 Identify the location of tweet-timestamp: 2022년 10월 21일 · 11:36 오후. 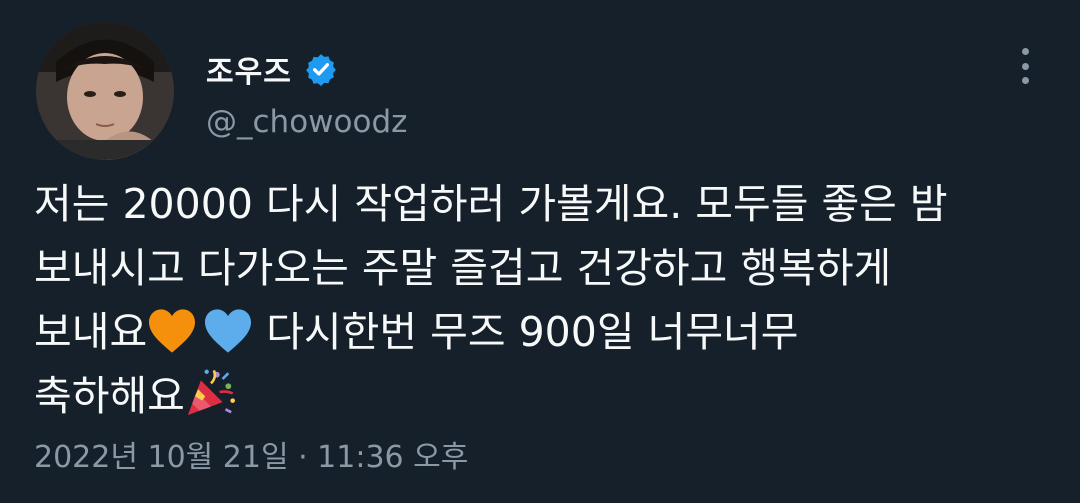
(251, 454).